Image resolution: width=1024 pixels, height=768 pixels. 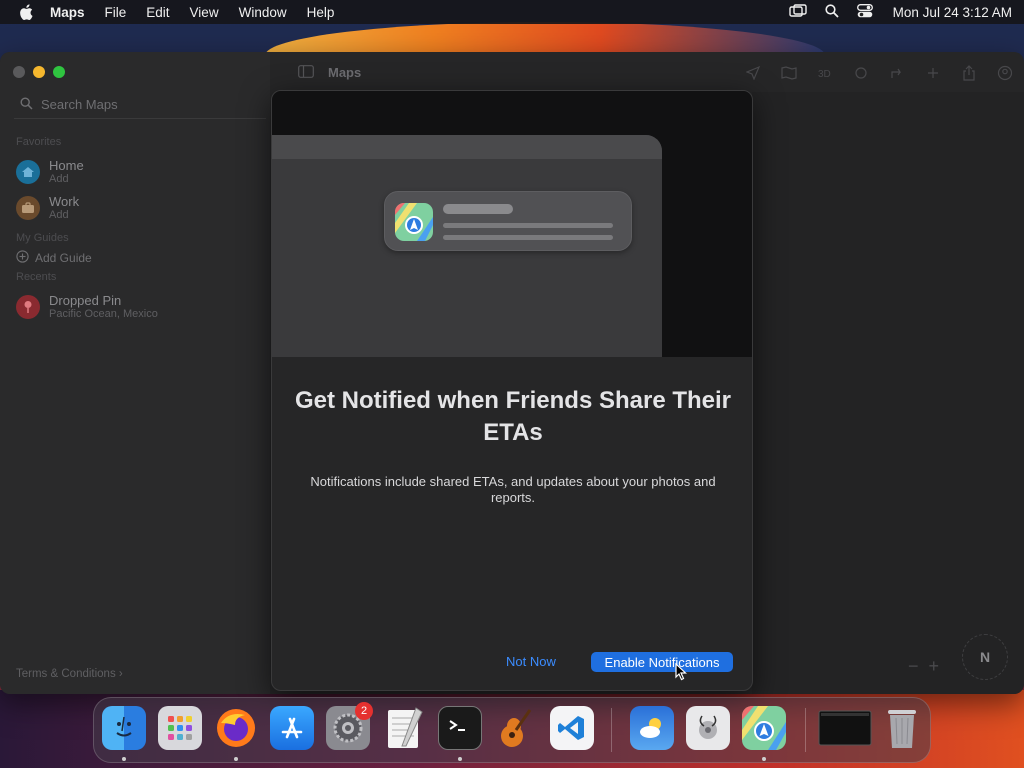 What do you see at coordinates (516, 728) in the screenshot?
I see `garageband-icon` at bounding box center [516, 728].